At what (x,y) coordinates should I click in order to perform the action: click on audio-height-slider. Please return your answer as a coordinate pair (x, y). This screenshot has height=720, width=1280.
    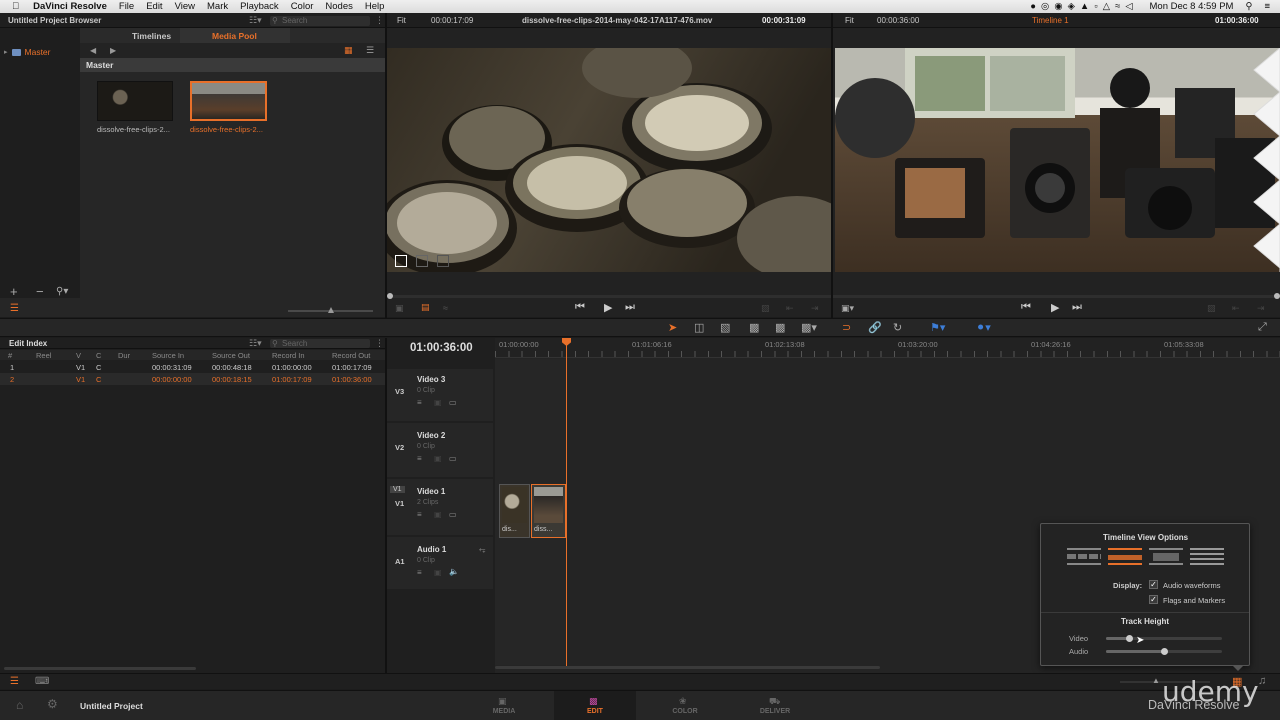
    Looking at the image, I should click on (1164, 651).